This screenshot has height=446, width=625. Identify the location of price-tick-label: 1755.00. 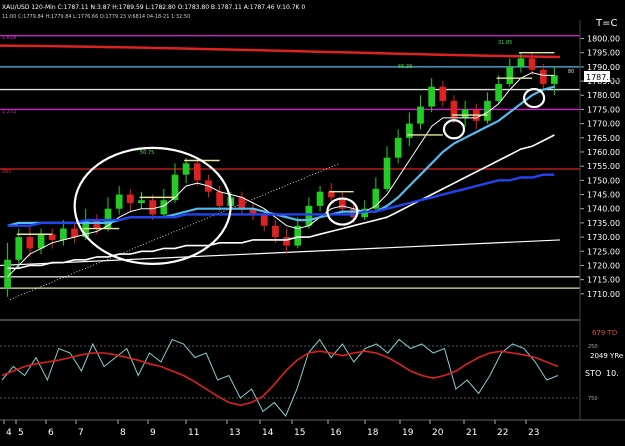
(603, 166).